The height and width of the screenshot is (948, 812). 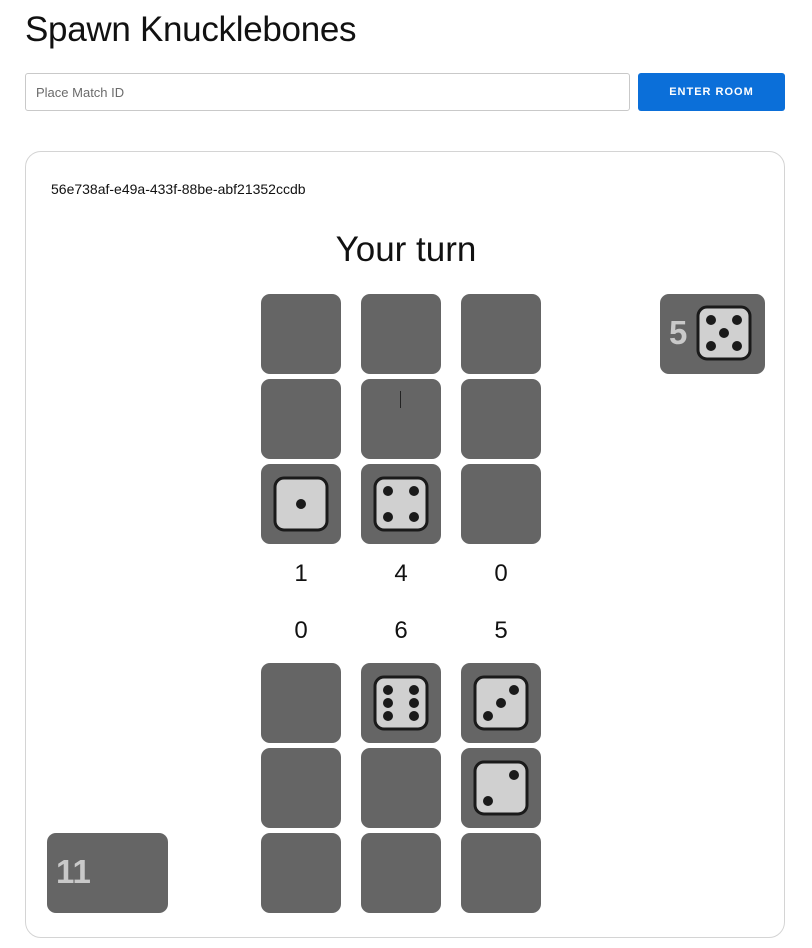 What do you see at coordinates (73, 871) in the screenshot?
I see `player-total-score: 11` at bounding box center [73, 871].